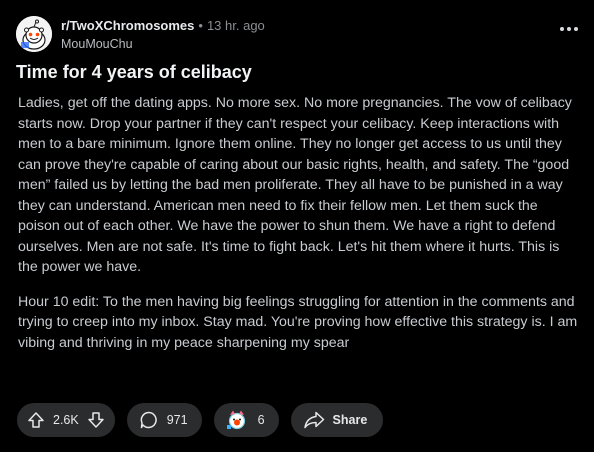 This screenshot has height=452, width=594. What do you see at coordinates (569, 29) in the screenshot?
I see `more-options-icon` at bounding box center [569, 29].